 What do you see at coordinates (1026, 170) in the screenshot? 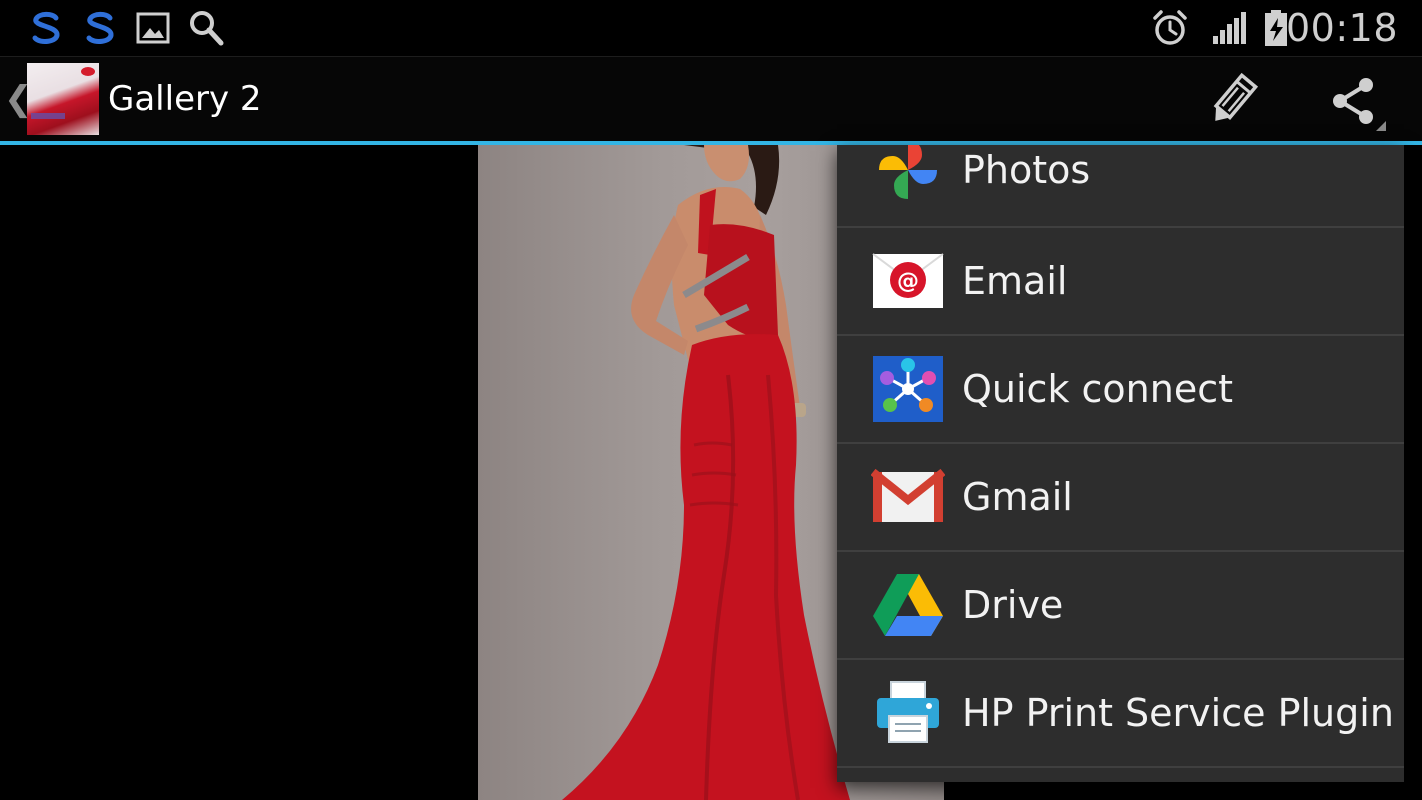
I see `share-item-label: Photos` at bounding box center [1026, 170].